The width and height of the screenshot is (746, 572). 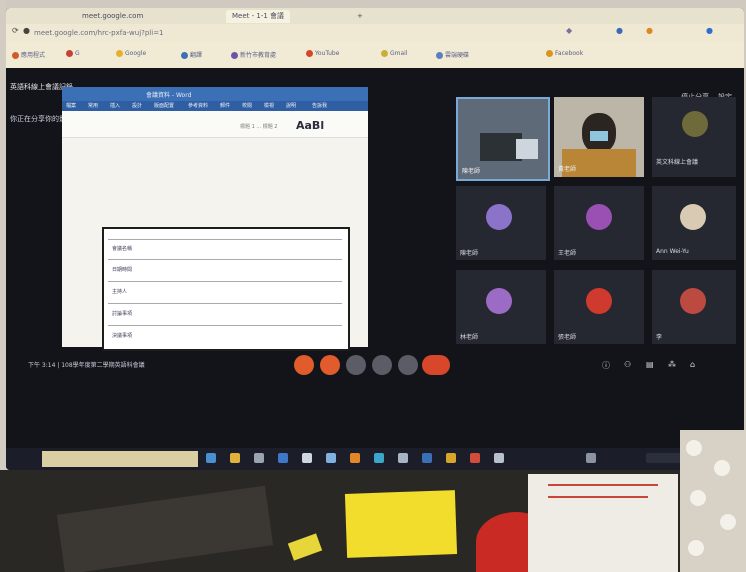 I want to click on bookmark-item: 應用程式, so click(x=28, y=54).